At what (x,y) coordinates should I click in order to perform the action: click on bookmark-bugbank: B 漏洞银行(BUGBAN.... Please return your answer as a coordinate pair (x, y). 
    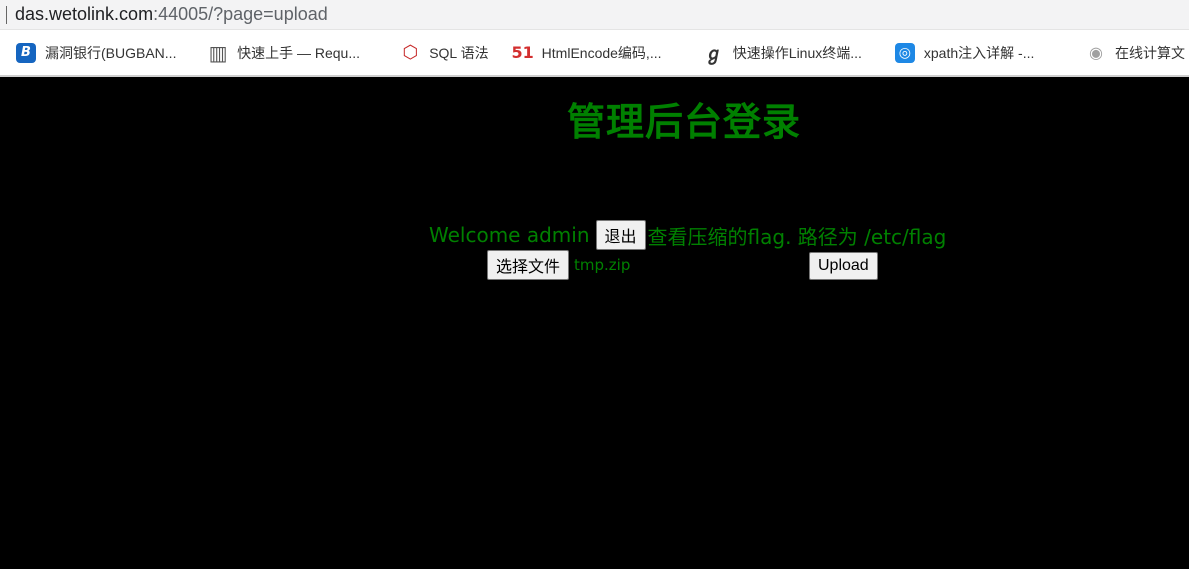
    Looking at the image, I should click on (108, 53).